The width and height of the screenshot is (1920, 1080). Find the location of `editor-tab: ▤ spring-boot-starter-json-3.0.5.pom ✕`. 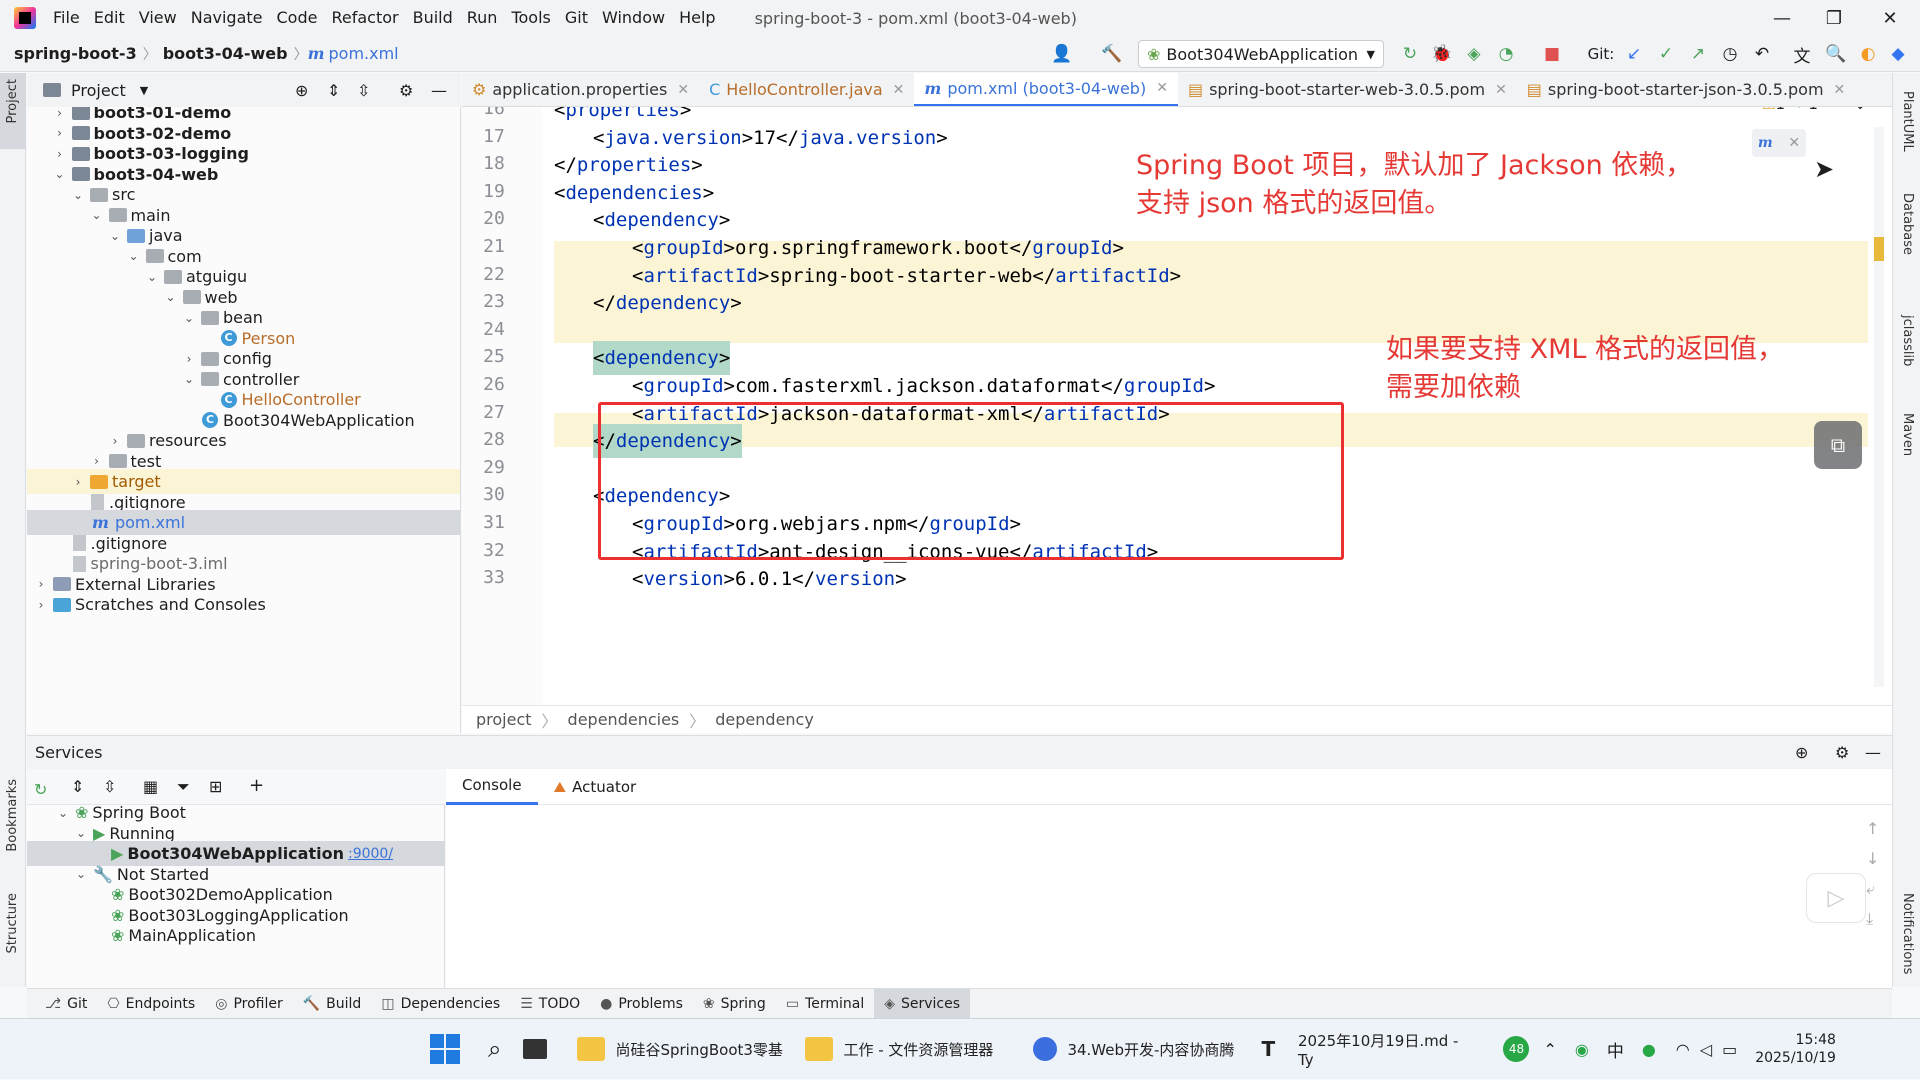

editor-tab: ▤ spring-boot-starter-json-3.0.5.pom ✕ is located at coordinates (1686, 89).